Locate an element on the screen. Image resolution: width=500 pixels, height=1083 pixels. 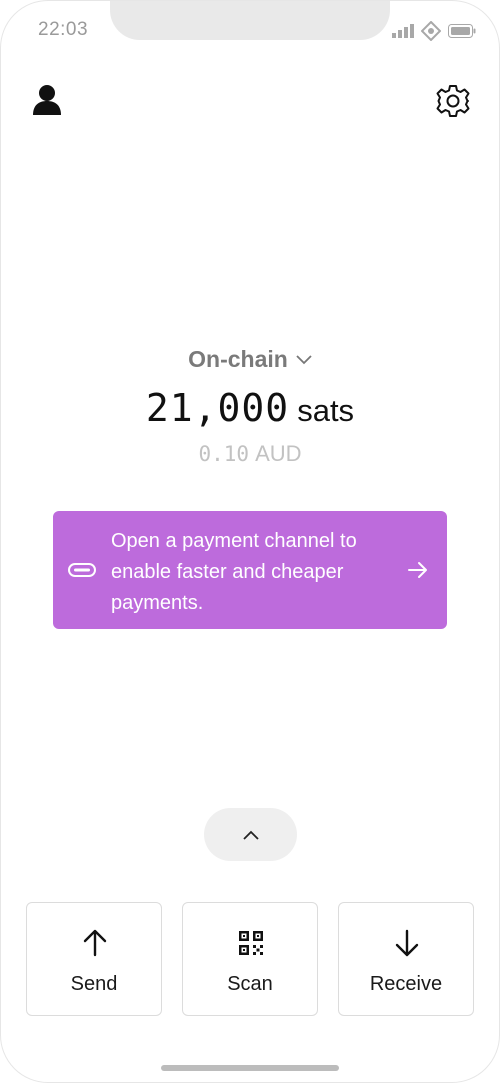
network-label: On-chain is located at coordinates (238, 359).